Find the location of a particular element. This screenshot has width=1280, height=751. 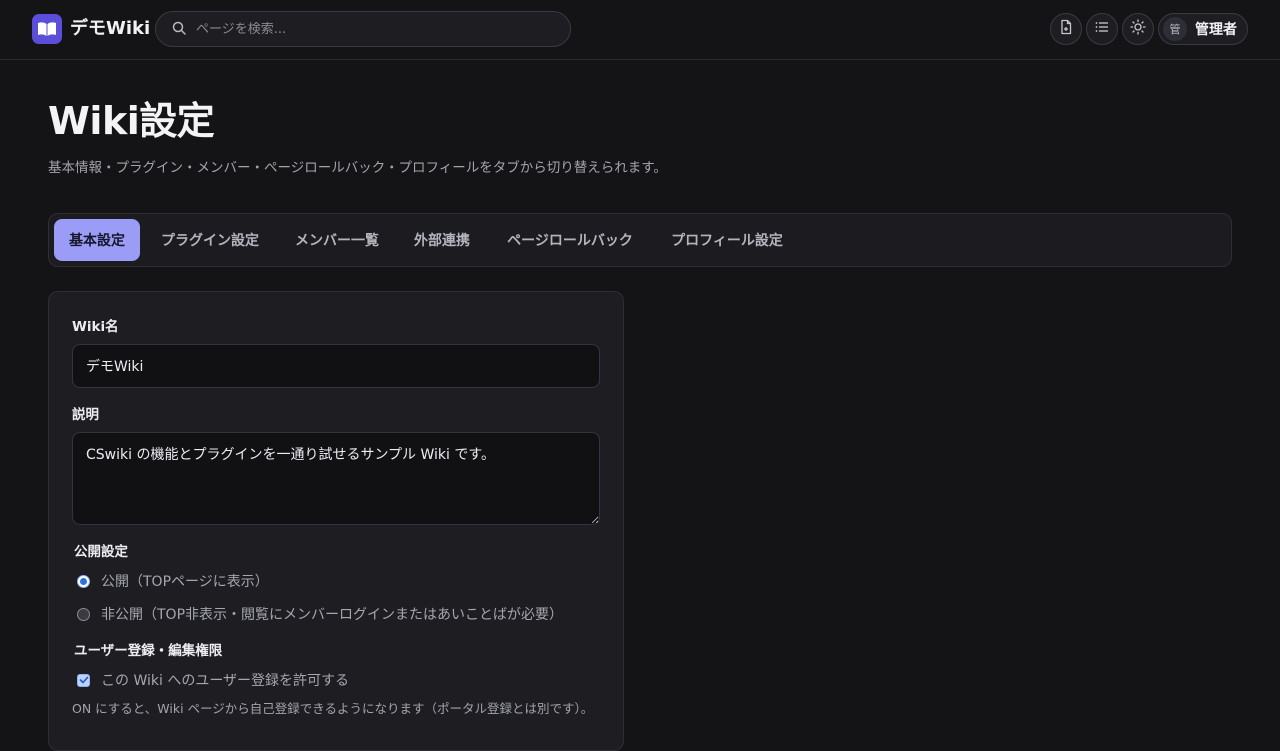

page-title: Wiki設定 is located at coordinates (131, 121).